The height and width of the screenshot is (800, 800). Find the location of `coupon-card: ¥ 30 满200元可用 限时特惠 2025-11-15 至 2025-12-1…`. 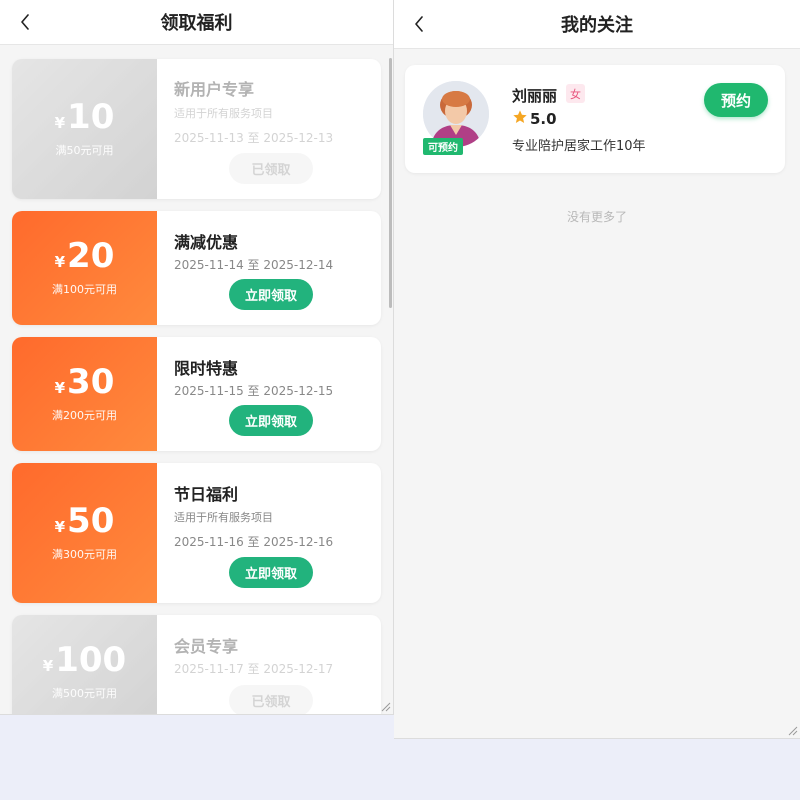

coupon-card: ¥ 30 满200元可用 限时特惠 2025-11-15 至 2025-12-1… is located at coordinates (196, 394).